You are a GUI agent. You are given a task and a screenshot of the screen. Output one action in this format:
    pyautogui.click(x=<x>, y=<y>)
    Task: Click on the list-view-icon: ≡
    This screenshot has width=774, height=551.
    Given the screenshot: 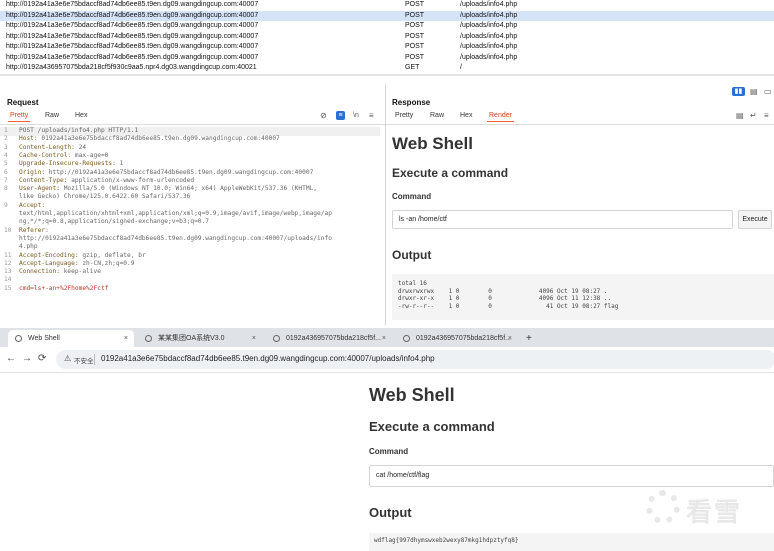 What is the action you would take?
    pyautogui.click(x=340, y=115)
    